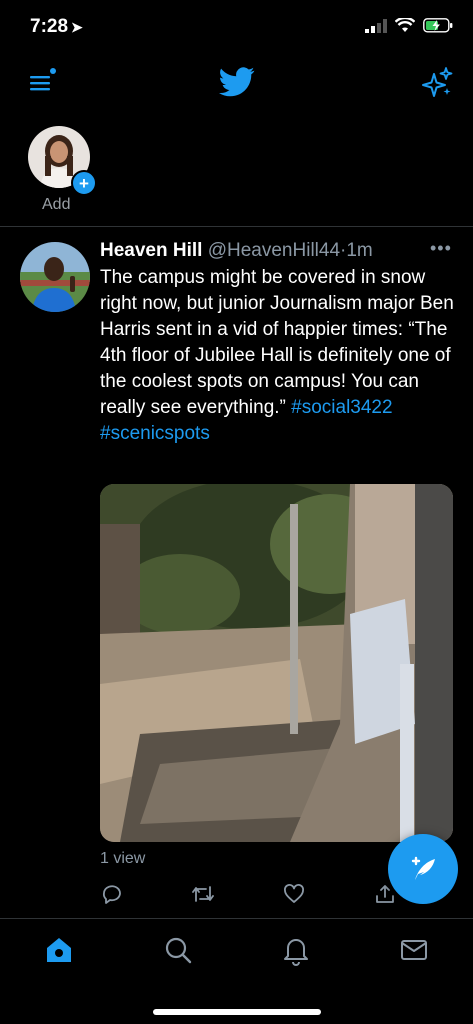 The image size is (473, 1024). What do you see at coordinates (56, 26) in the screenshot?
I see `status-time: 7:28 ➤` at bounding box center [56, 26].